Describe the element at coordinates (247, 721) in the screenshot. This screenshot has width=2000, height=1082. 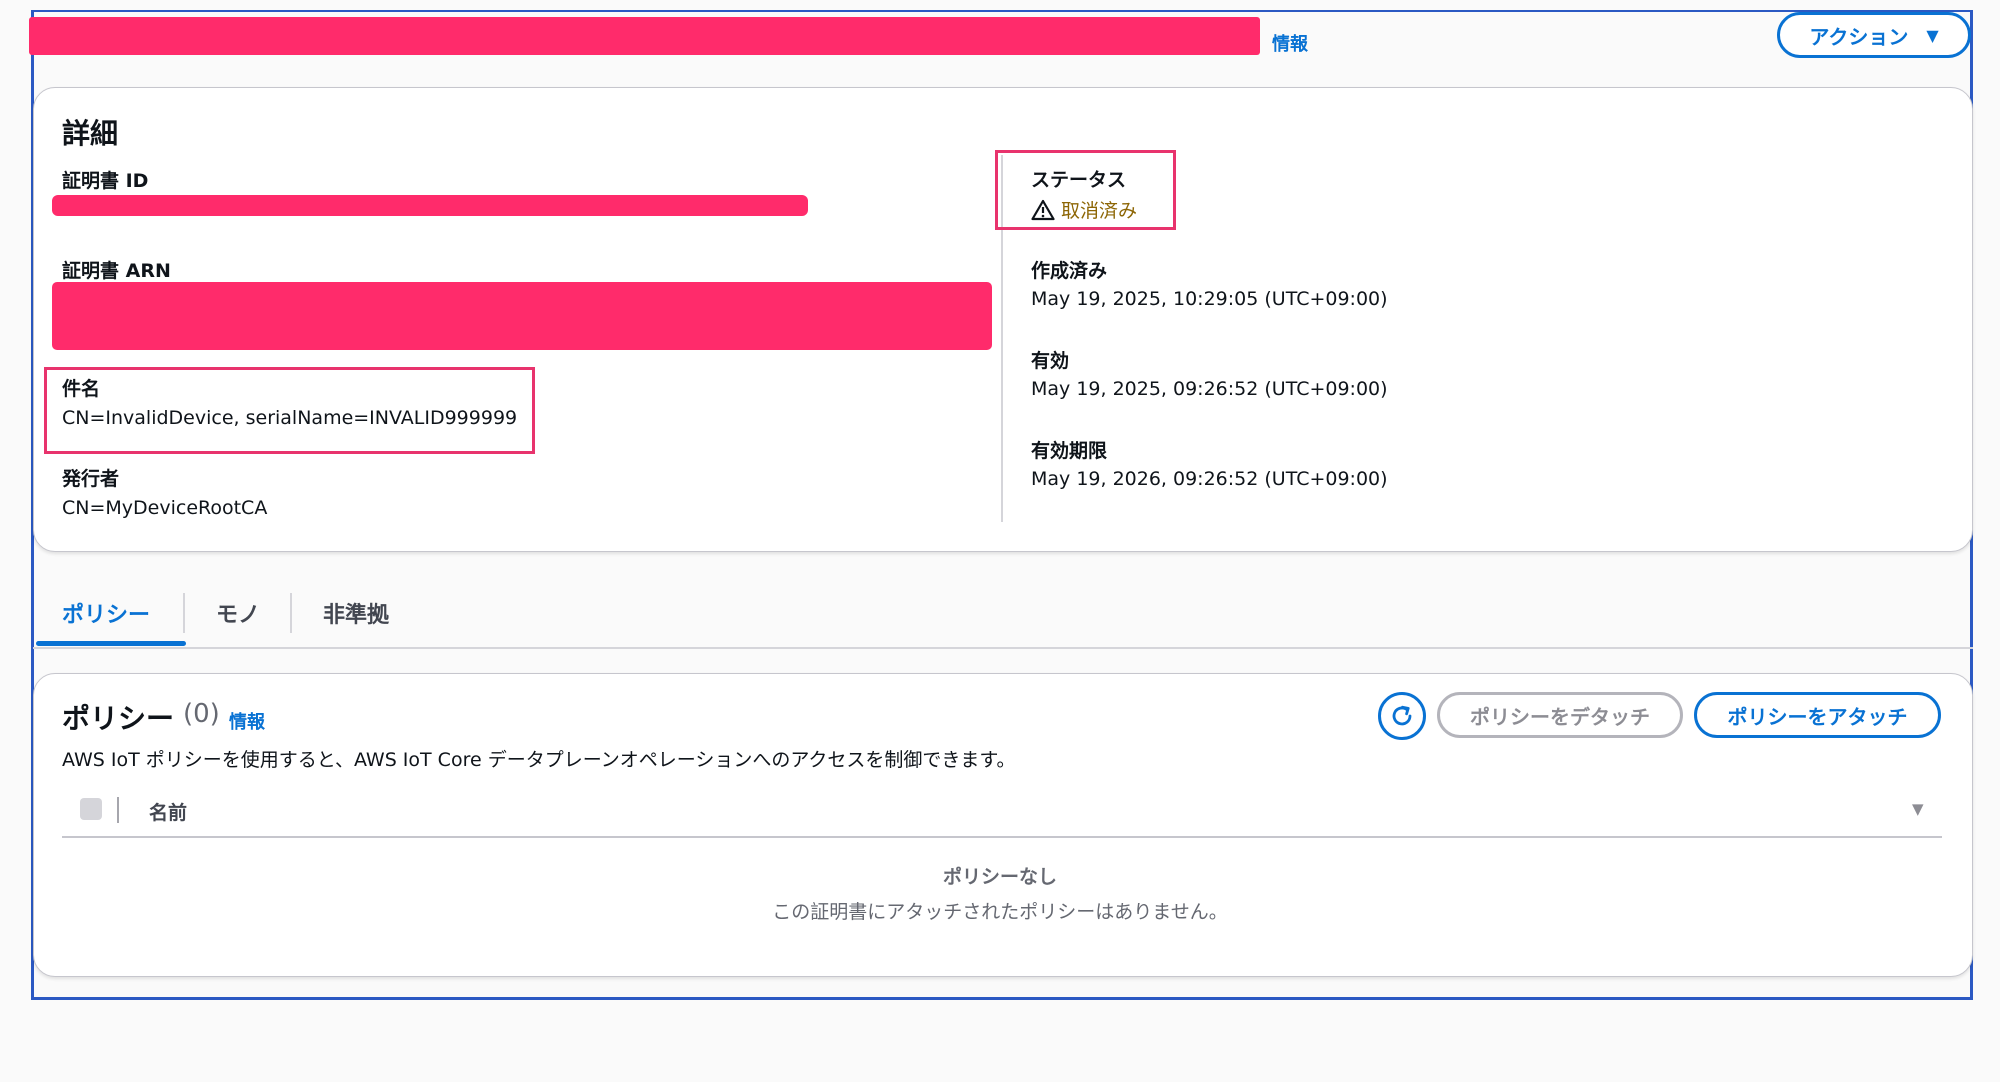
I see `policies-info-link: 情報` at that location.